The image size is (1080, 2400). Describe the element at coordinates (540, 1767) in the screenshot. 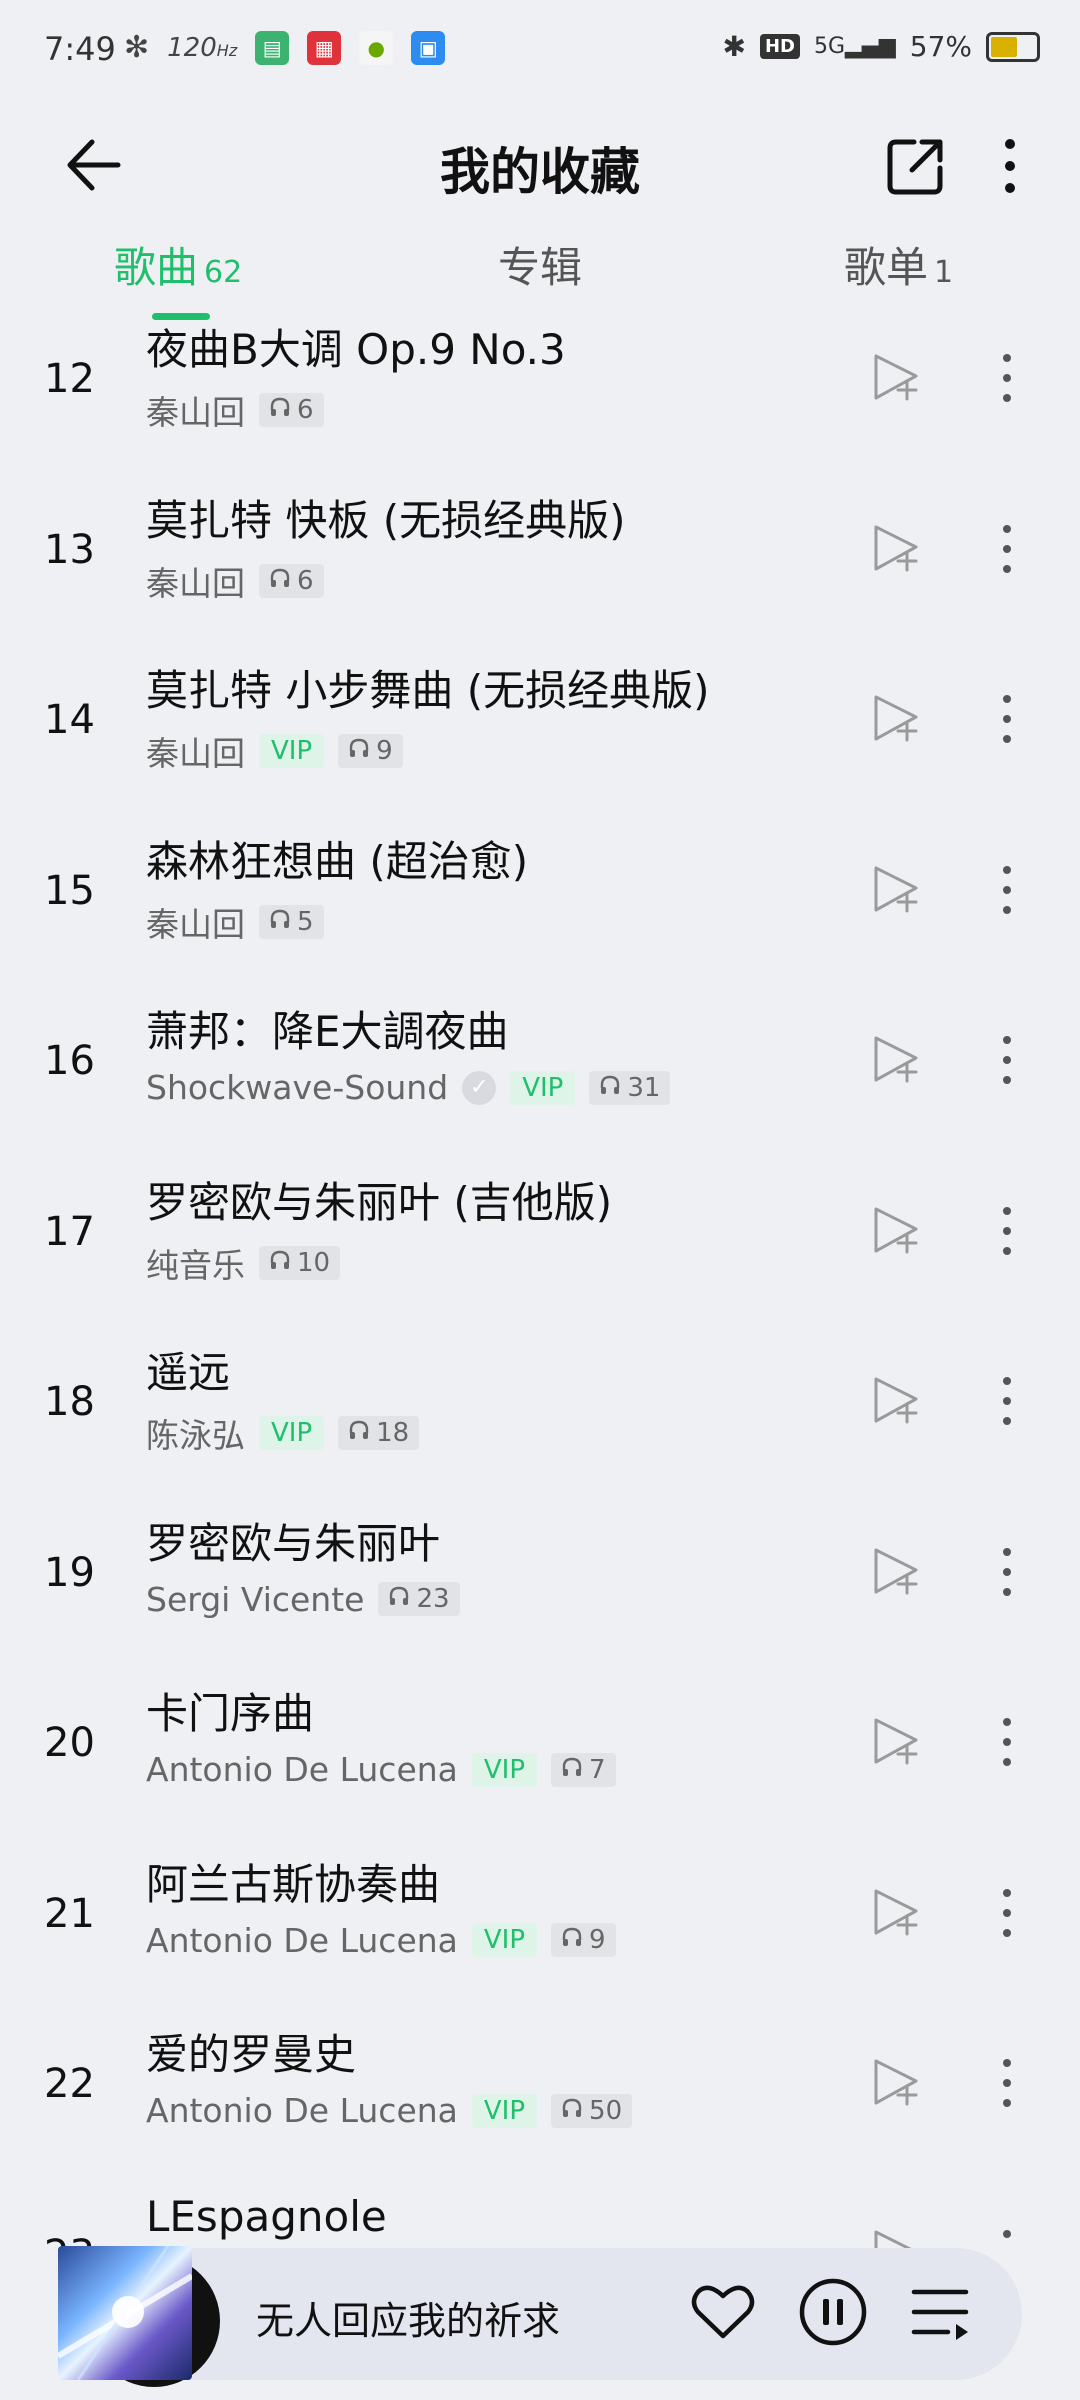

I see `song-row: 20 卡门序曲 Antonio De Lucena VIP 7` at that location.